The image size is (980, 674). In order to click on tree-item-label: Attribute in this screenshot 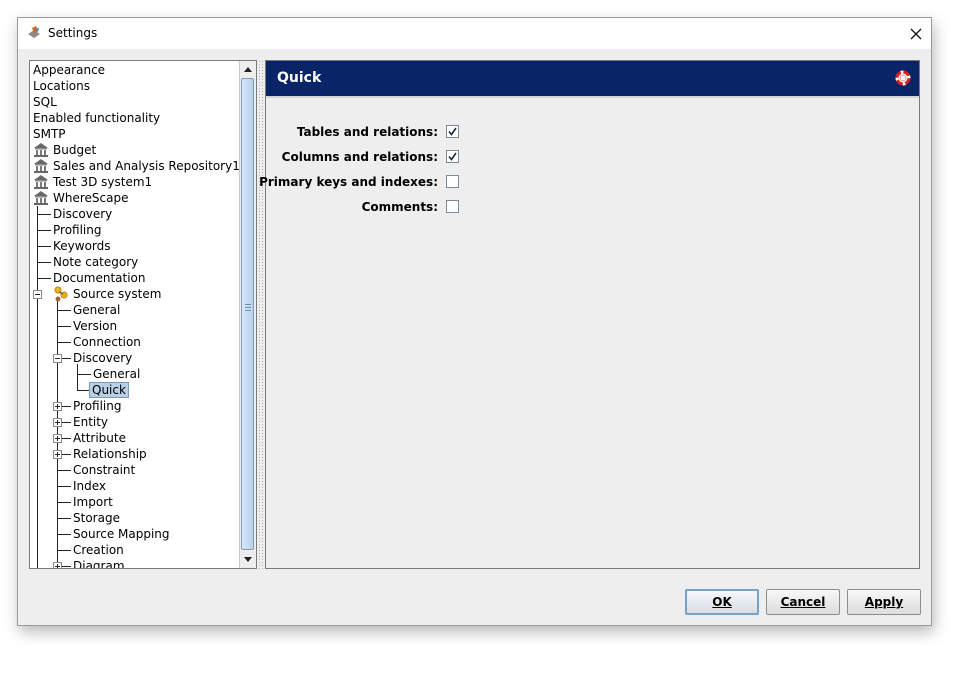, I will do `click(99, 438)`.